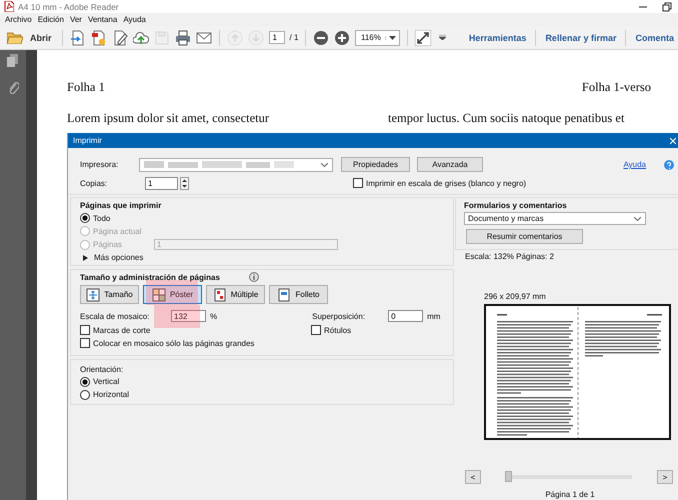  What do you see at coordinates (665, 477) in the screenshot?
I see `next-page-button: >` at bounding box center [665, 477].